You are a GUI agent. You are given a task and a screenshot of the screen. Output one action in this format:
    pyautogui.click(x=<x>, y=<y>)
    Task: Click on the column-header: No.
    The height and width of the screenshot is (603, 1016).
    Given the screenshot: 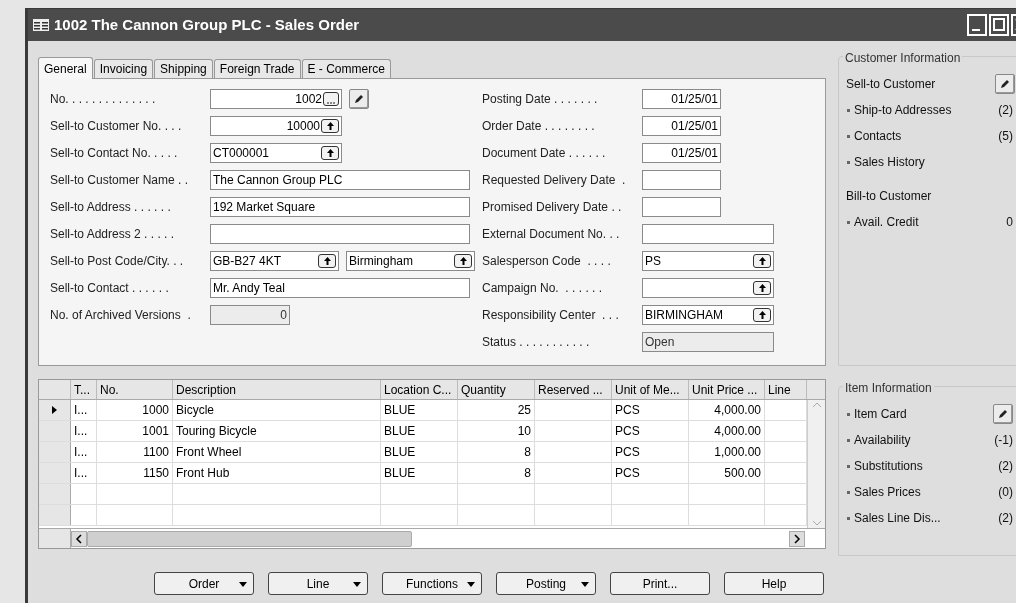 What is the action you would take?
    pyautogui.click(x=135, y=389)
    